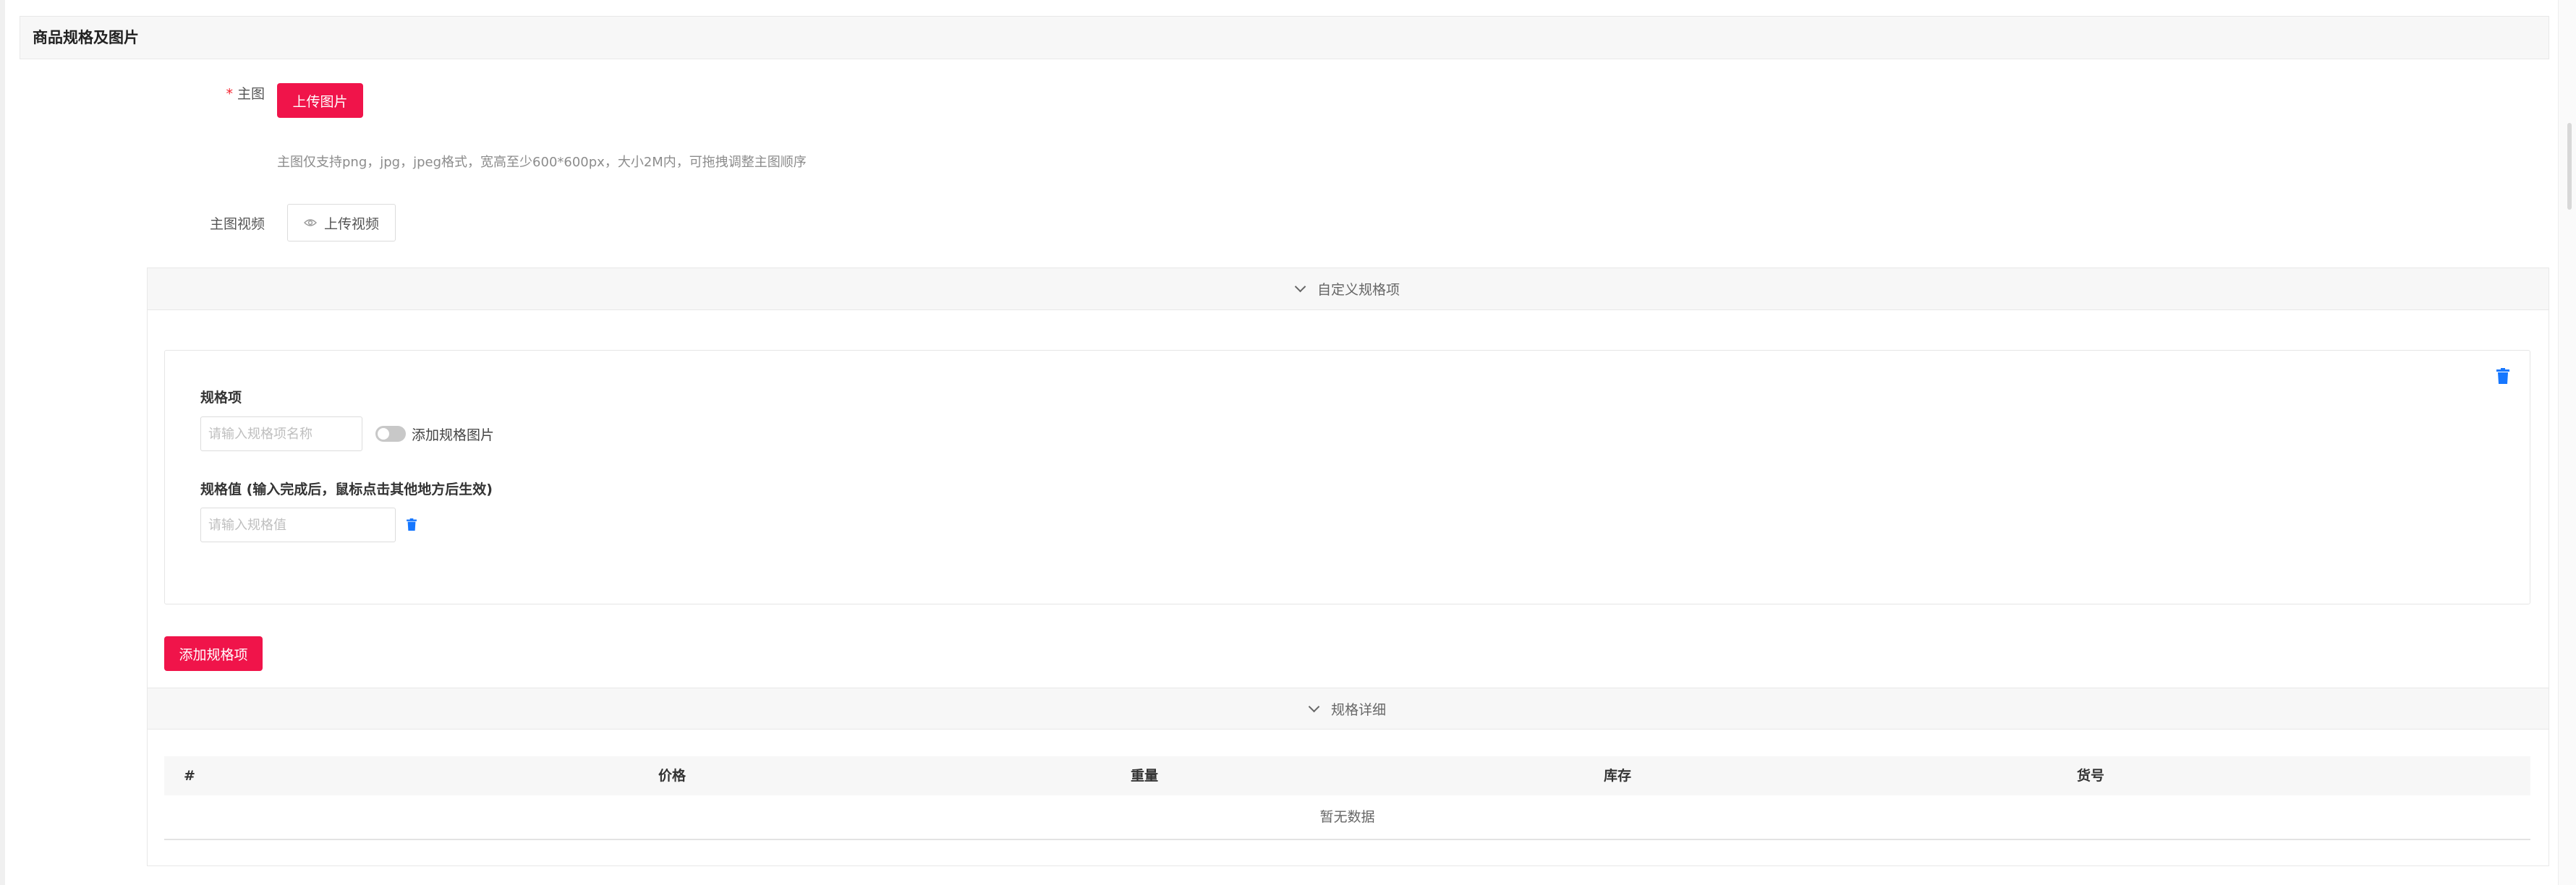  Describe the element at coordinates (234, 93) in the screenshot. I see `main-image-label: * 主图` at that location.